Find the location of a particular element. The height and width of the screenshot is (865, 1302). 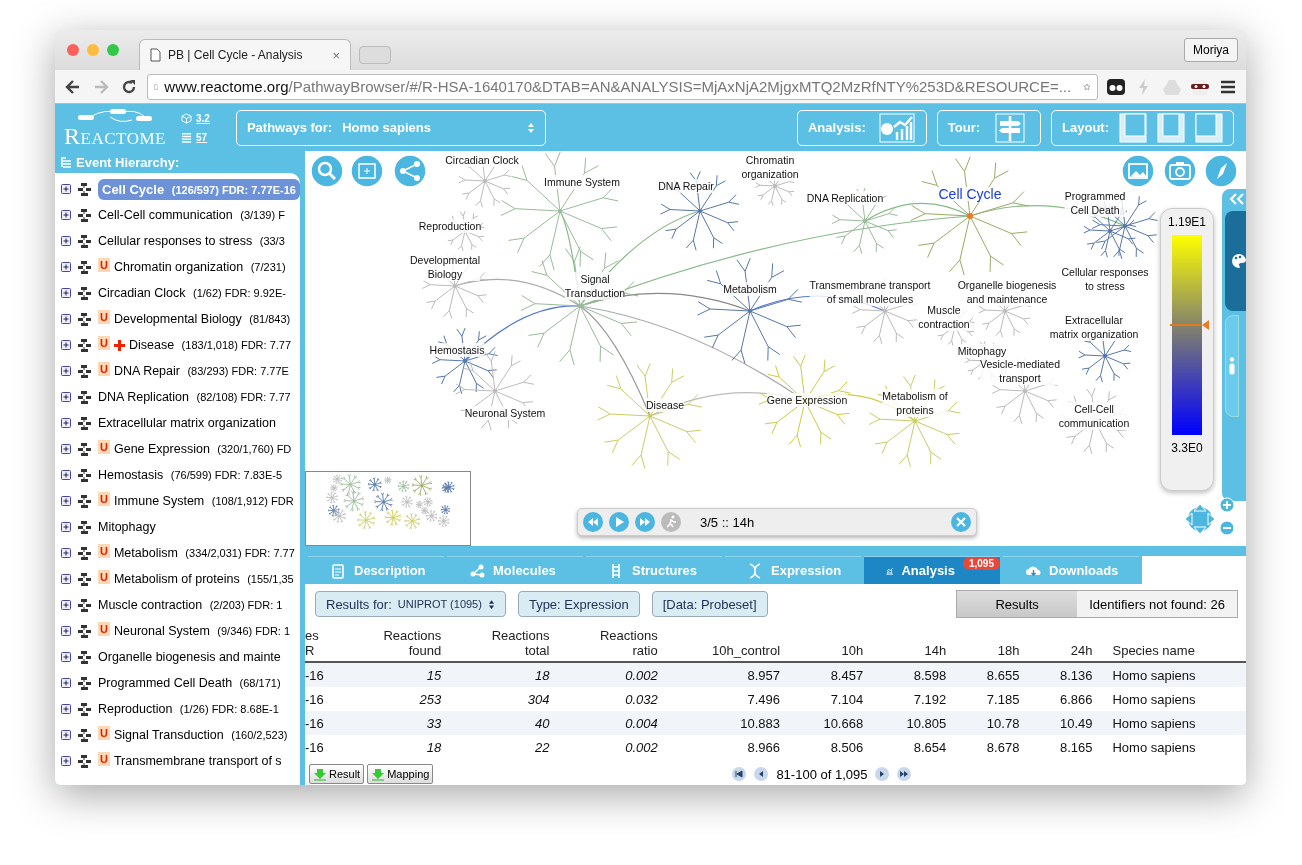

pathway-label: Hemostasis is located at coordinates (457, 350).